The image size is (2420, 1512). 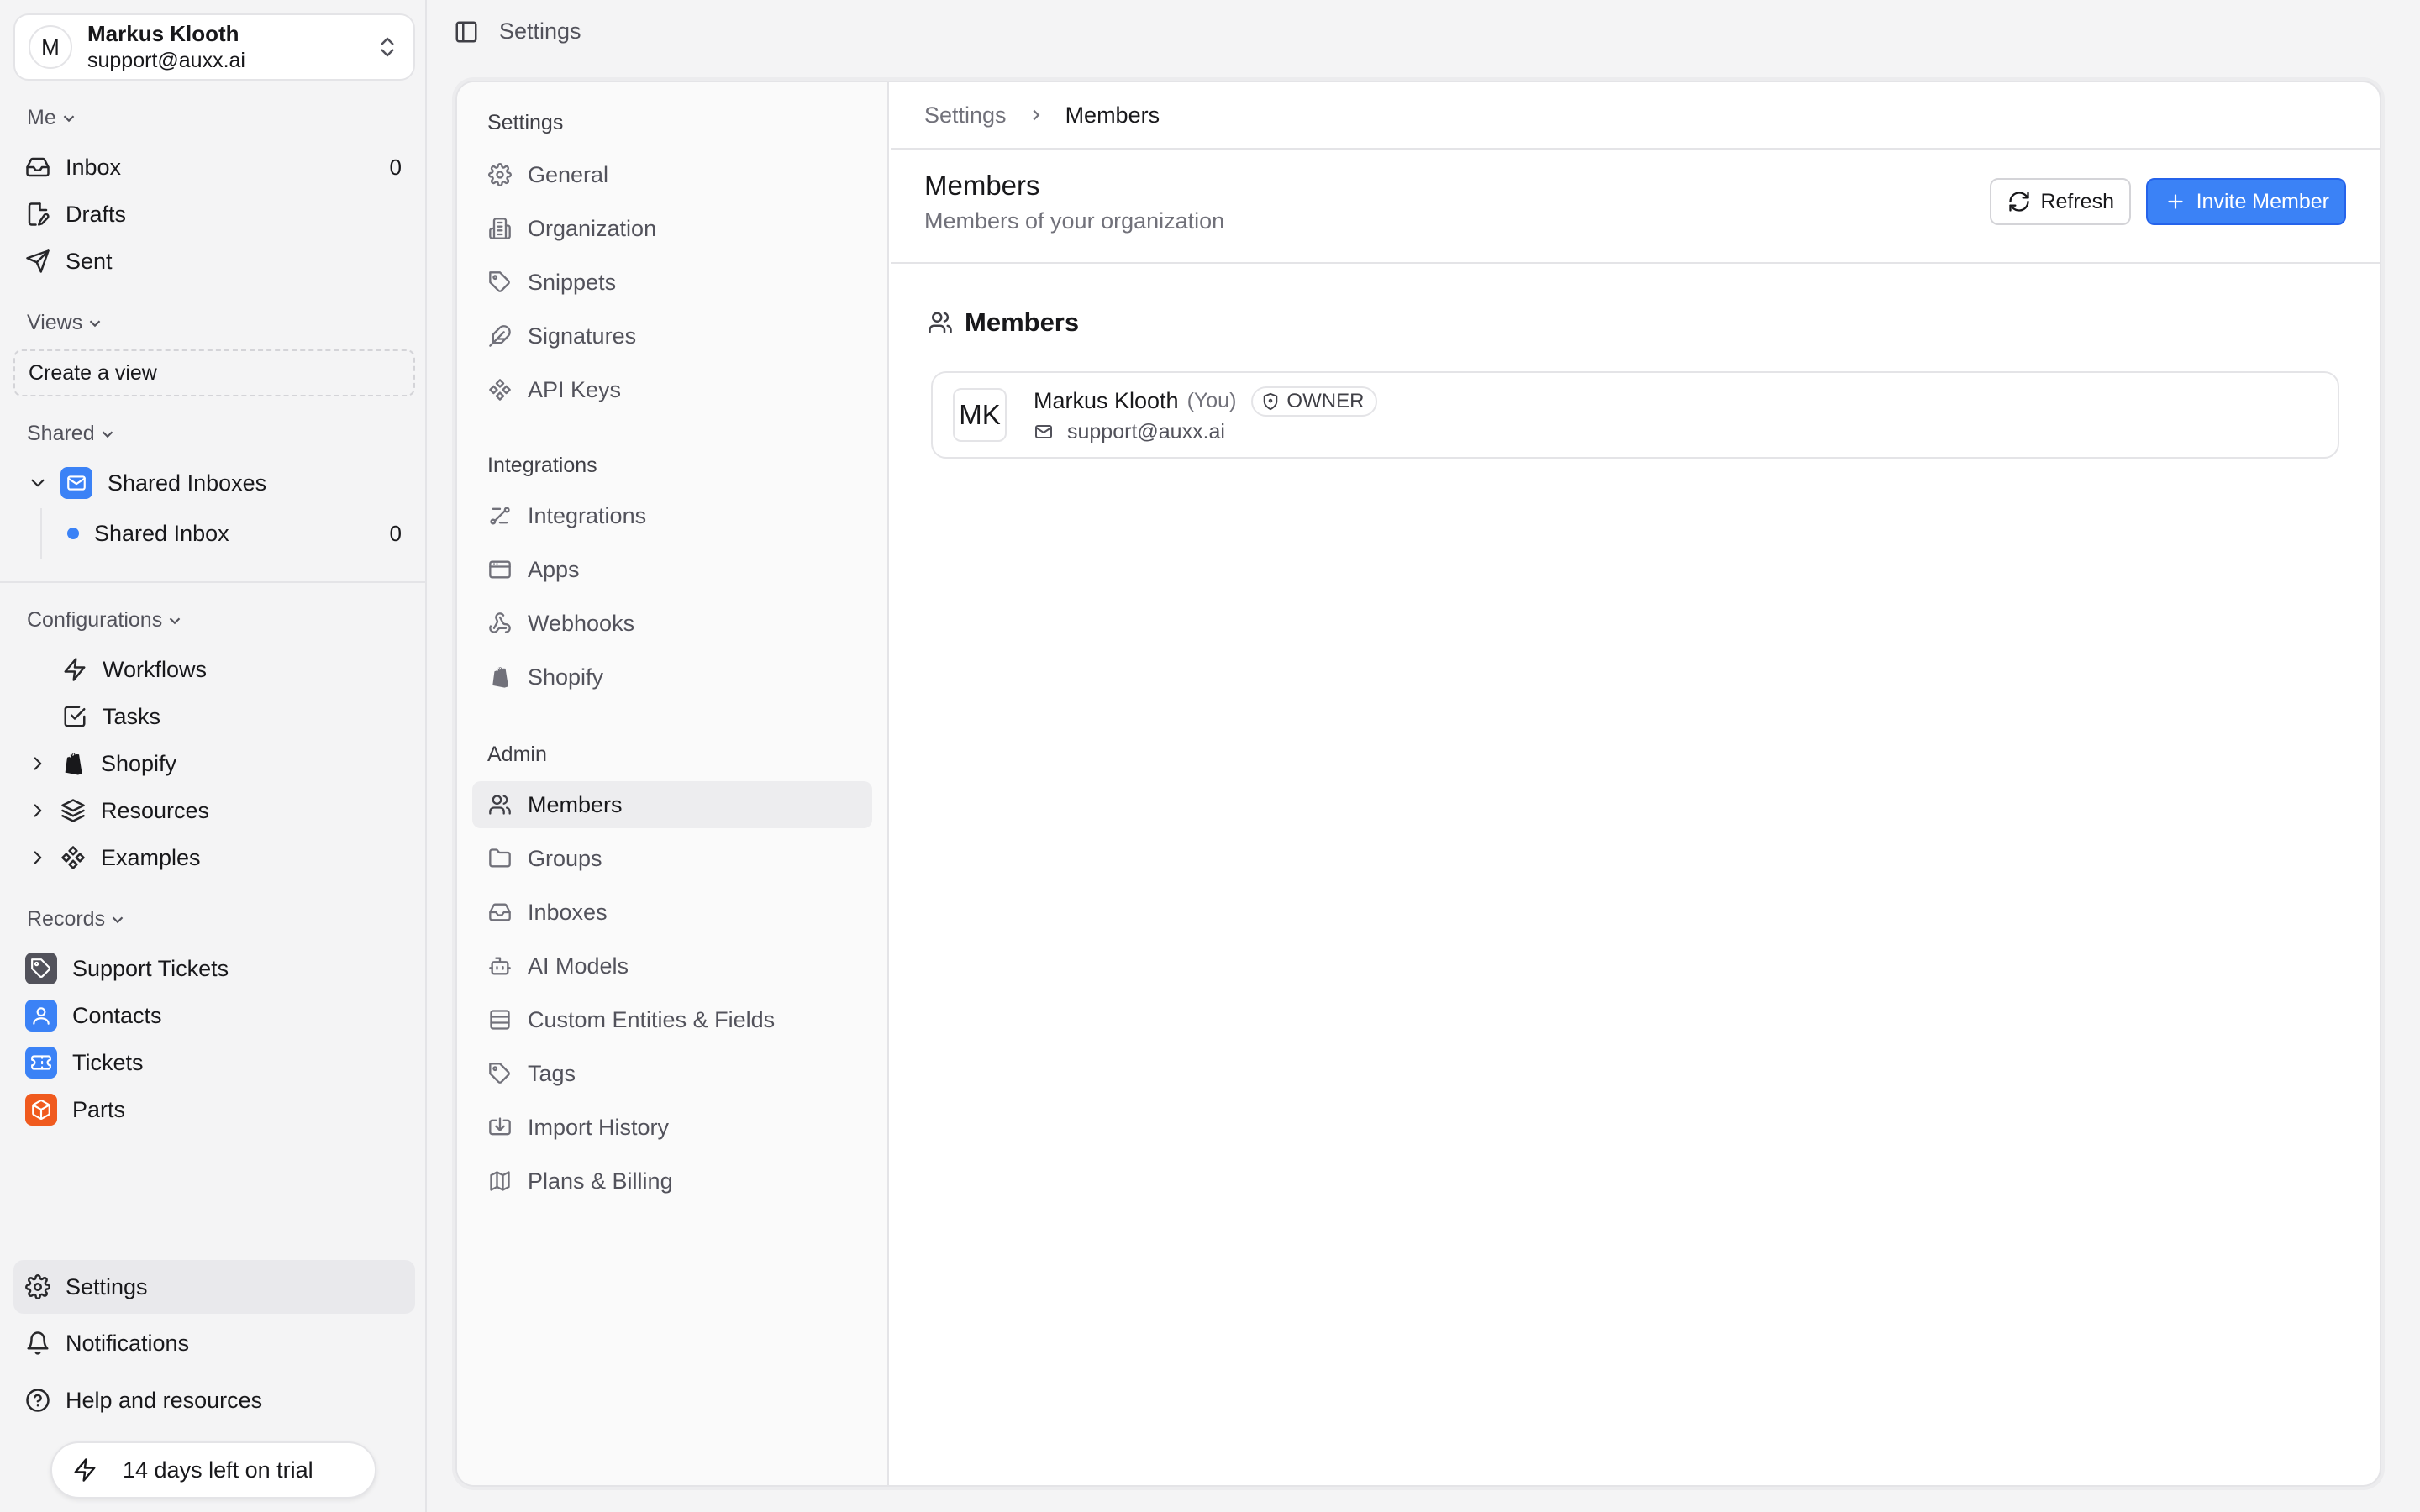 I want to click on settings-item-members: Members, so click(x=672, y=804).